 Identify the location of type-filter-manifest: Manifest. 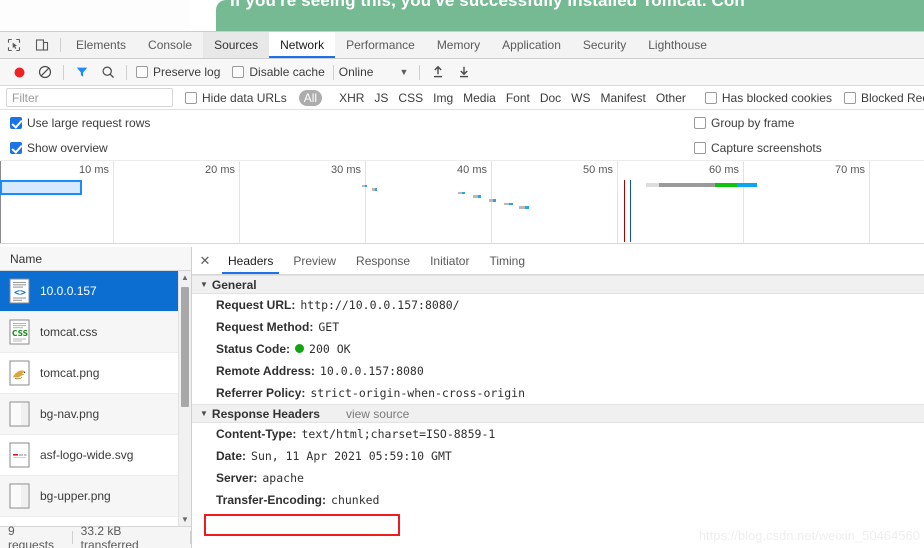
(623, 98).